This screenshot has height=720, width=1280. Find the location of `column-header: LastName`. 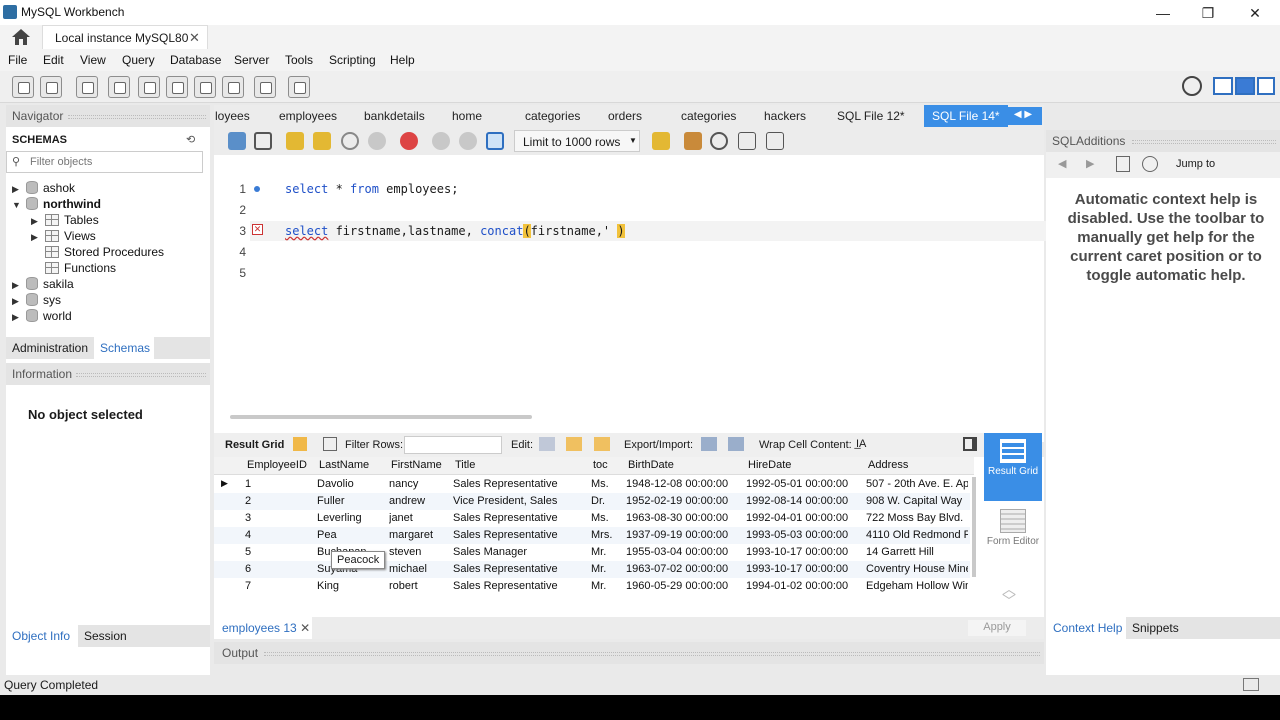

column-header: LastName is located at coordinates (344, 465).